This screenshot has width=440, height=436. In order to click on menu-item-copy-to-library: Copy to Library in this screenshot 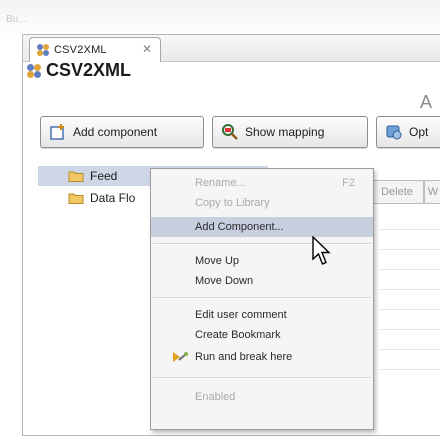, I will do `click(262, 203)`.